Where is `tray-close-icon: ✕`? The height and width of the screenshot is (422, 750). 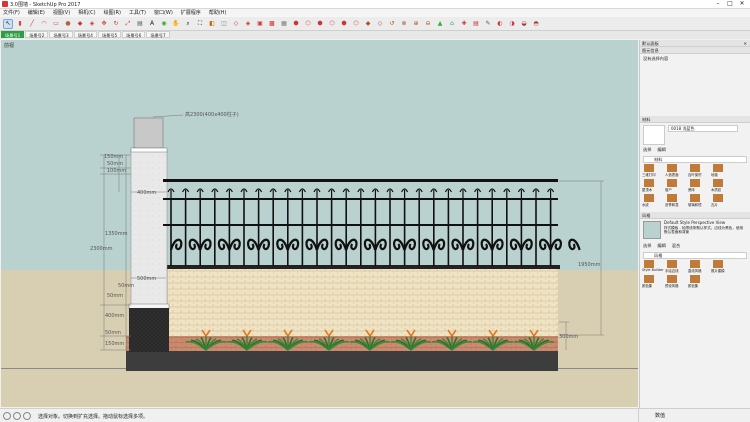
tray-close-icon: ✕ is located at coordinates (745, 43).